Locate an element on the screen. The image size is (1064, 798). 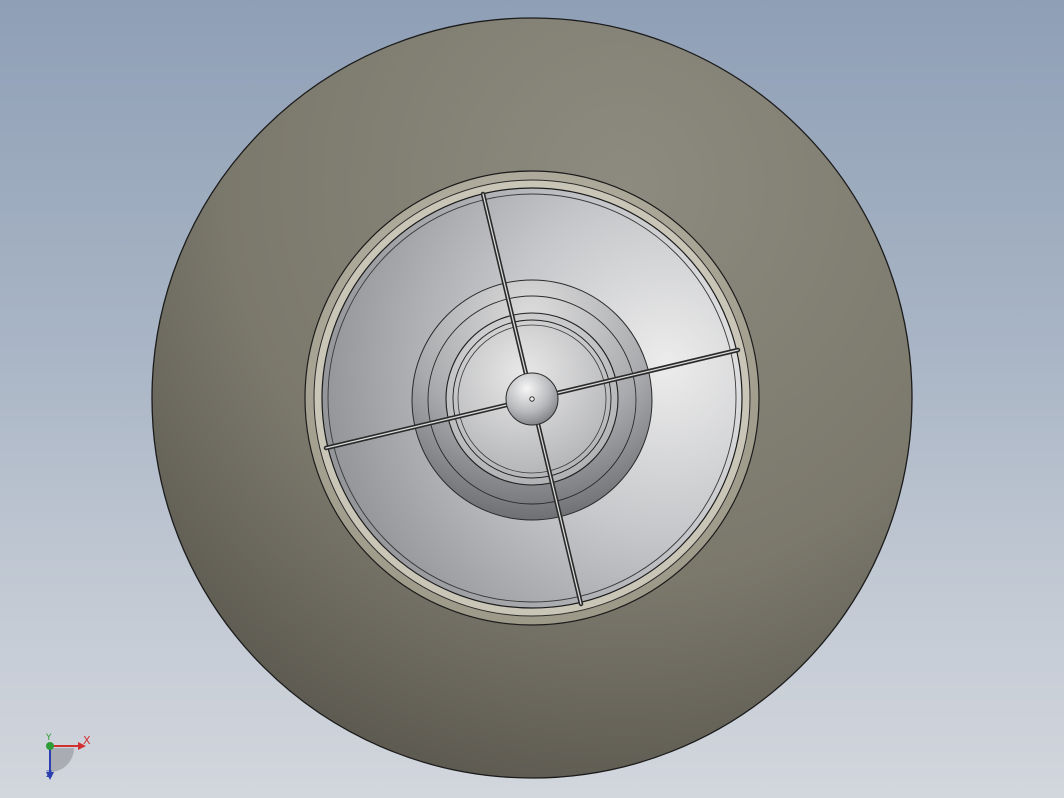
orientation-triad: X Y Z is located at coordinates (71, 758).